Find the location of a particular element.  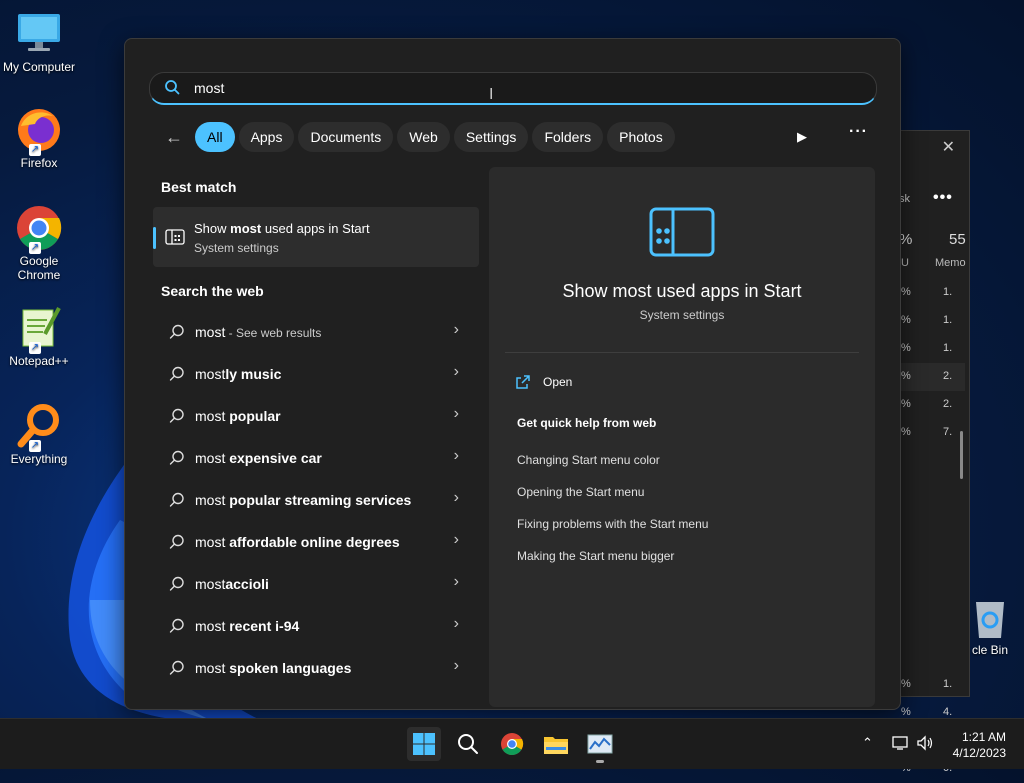

settings-layout-icon is located at coordinates (682, 232).